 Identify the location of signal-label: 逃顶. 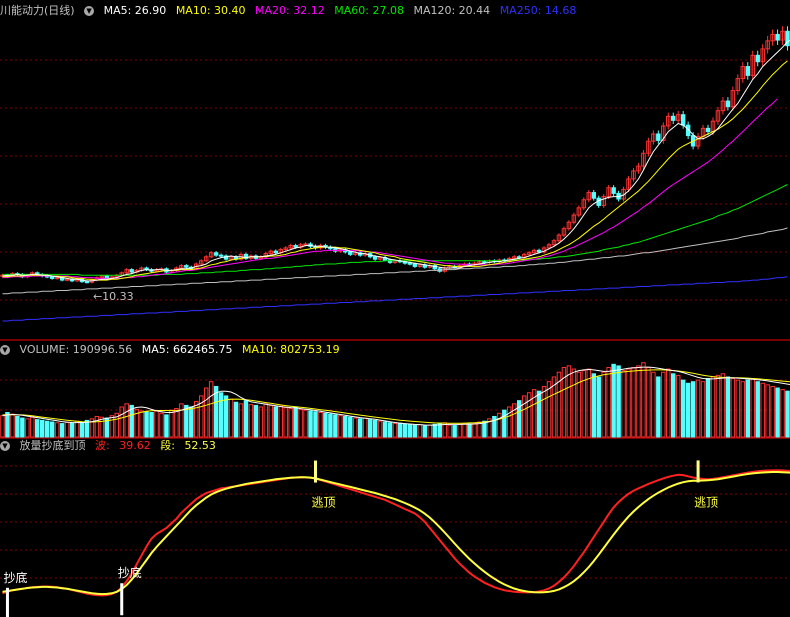
(324, 503).